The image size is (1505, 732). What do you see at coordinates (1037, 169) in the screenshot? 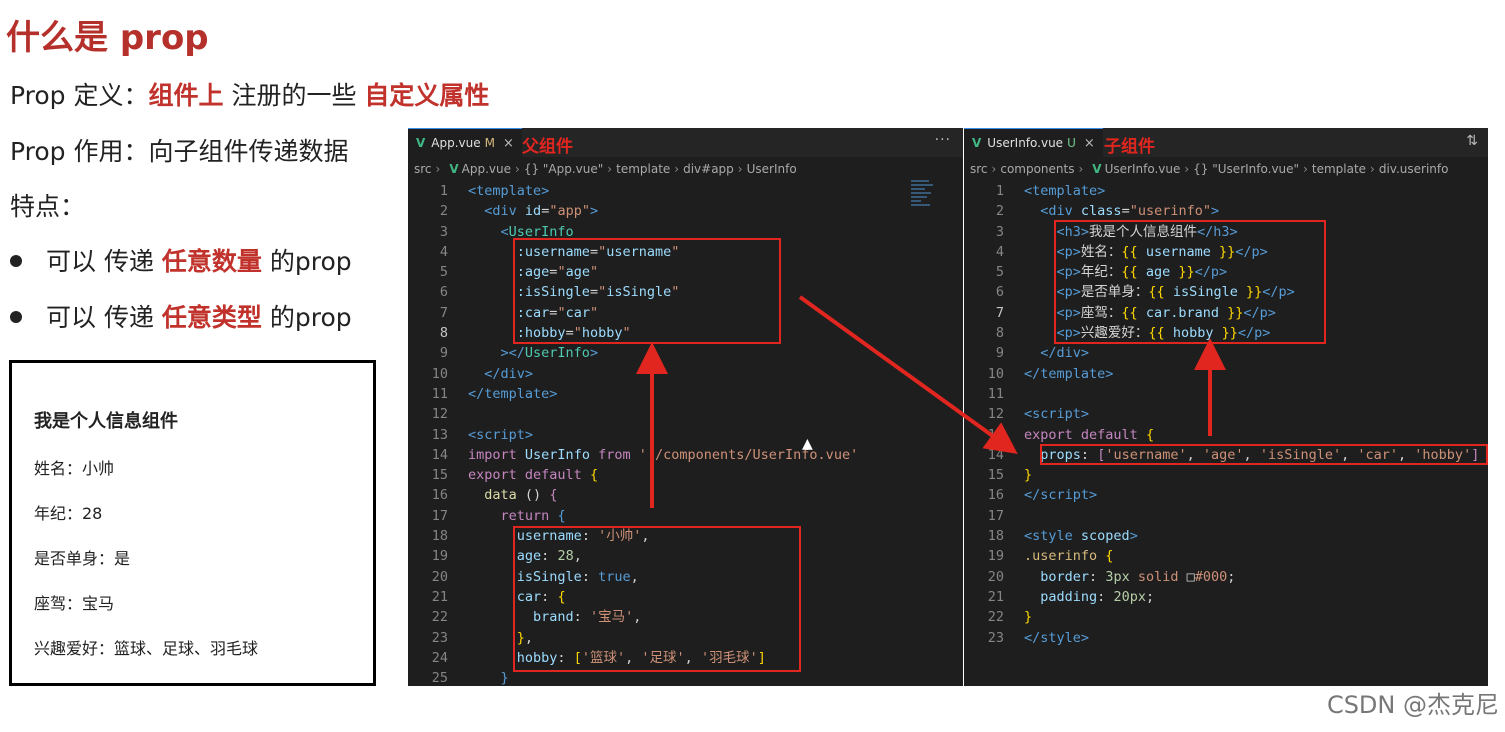
I see `crumb: components` at bounding box center [1037, 169].